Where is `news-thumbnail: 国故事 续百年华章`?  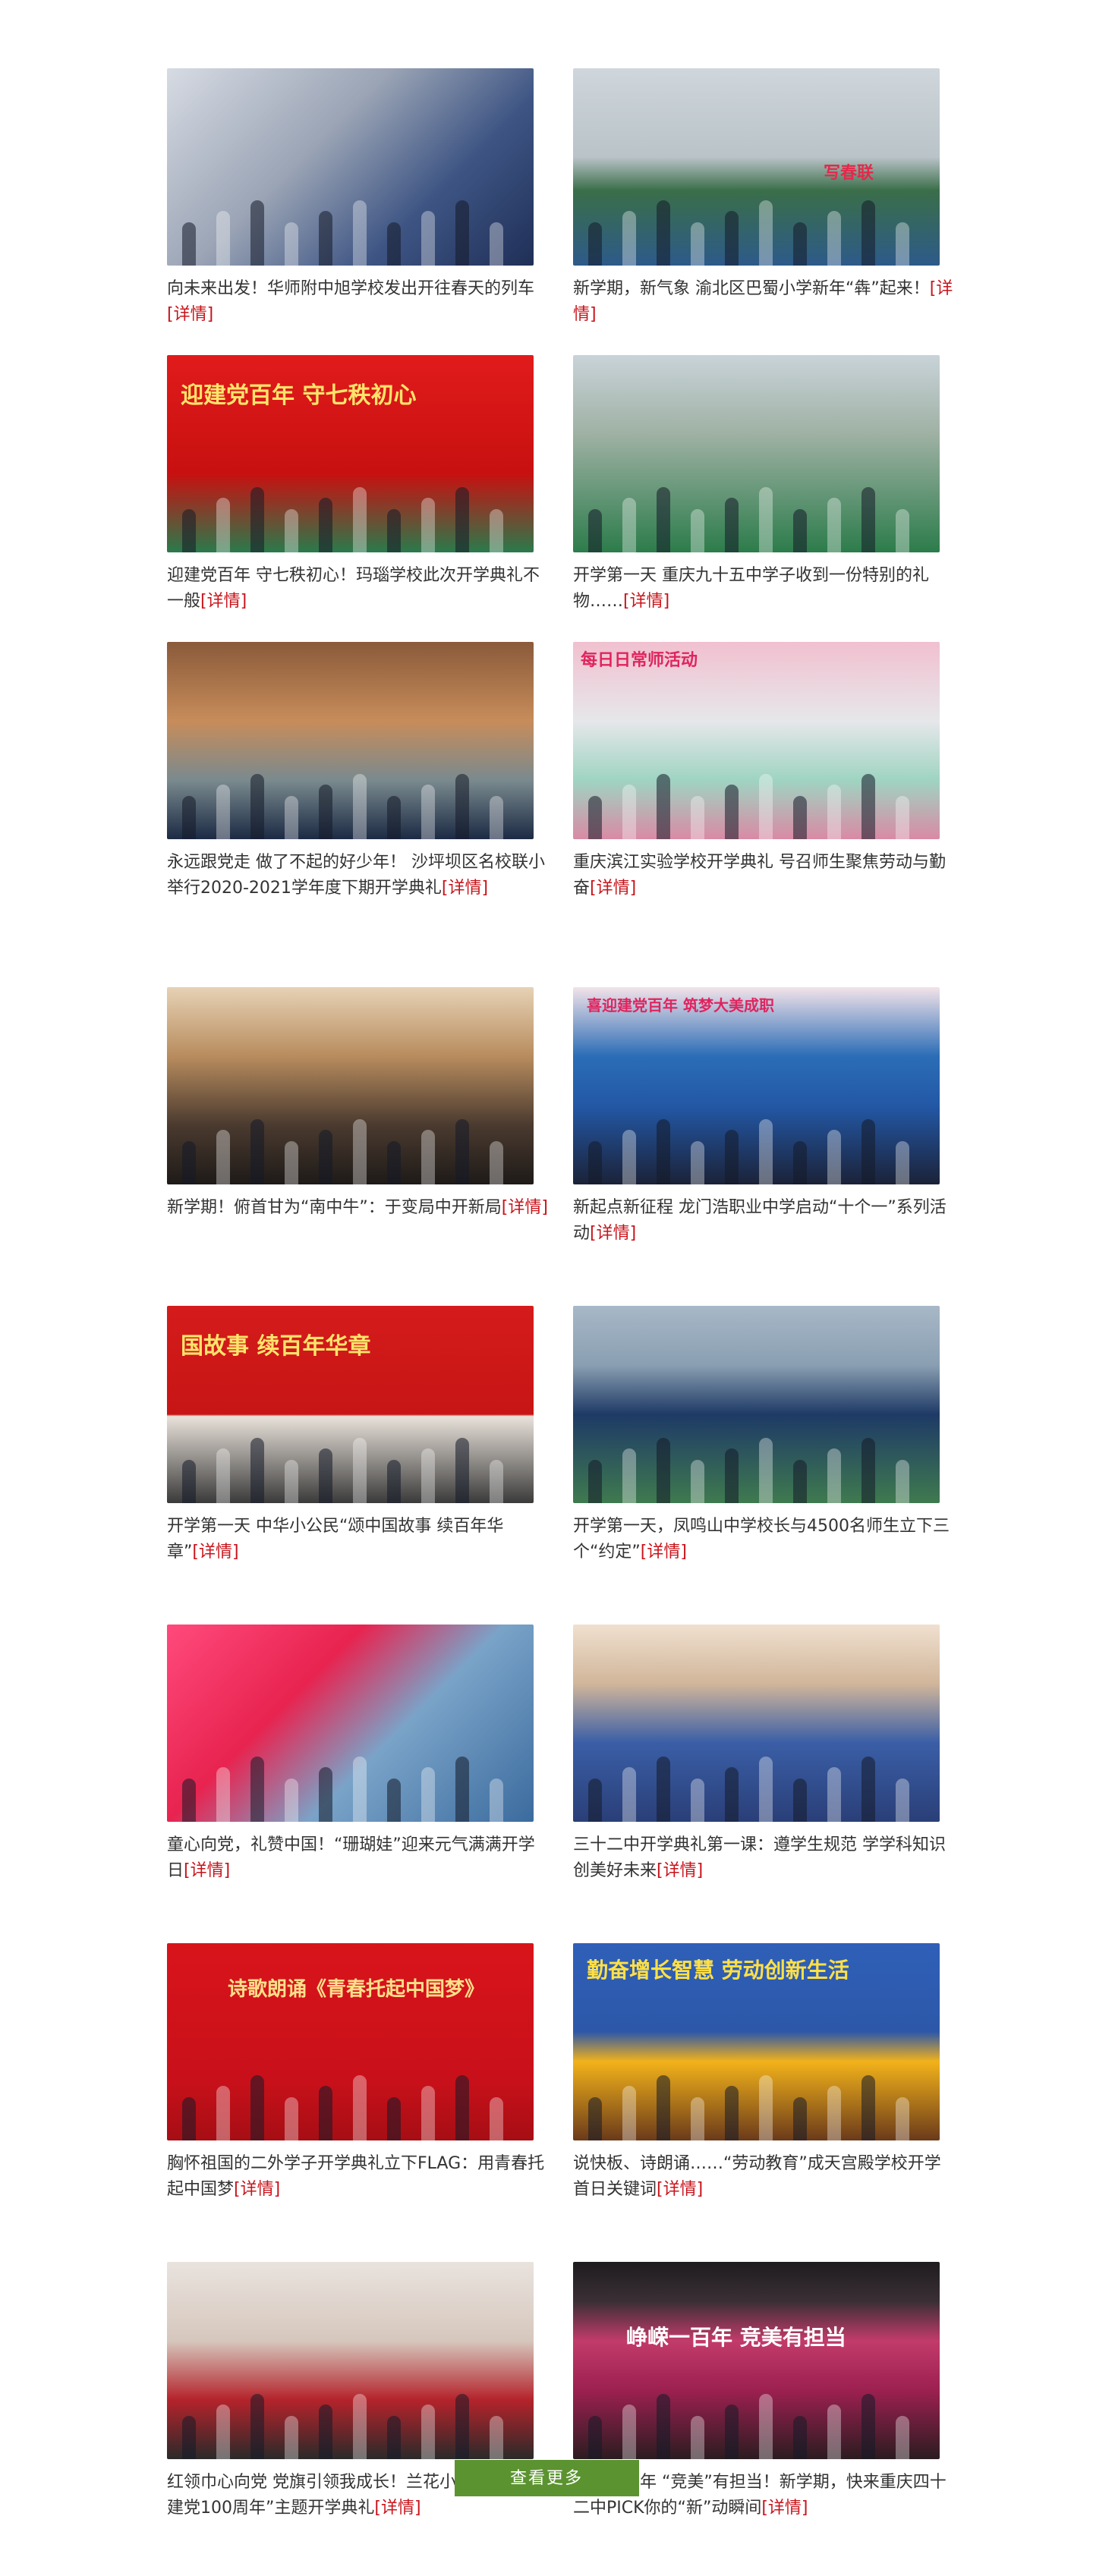
news-thumbnail: 国故事 续百年华章 is located at coordinates (350, 1404).